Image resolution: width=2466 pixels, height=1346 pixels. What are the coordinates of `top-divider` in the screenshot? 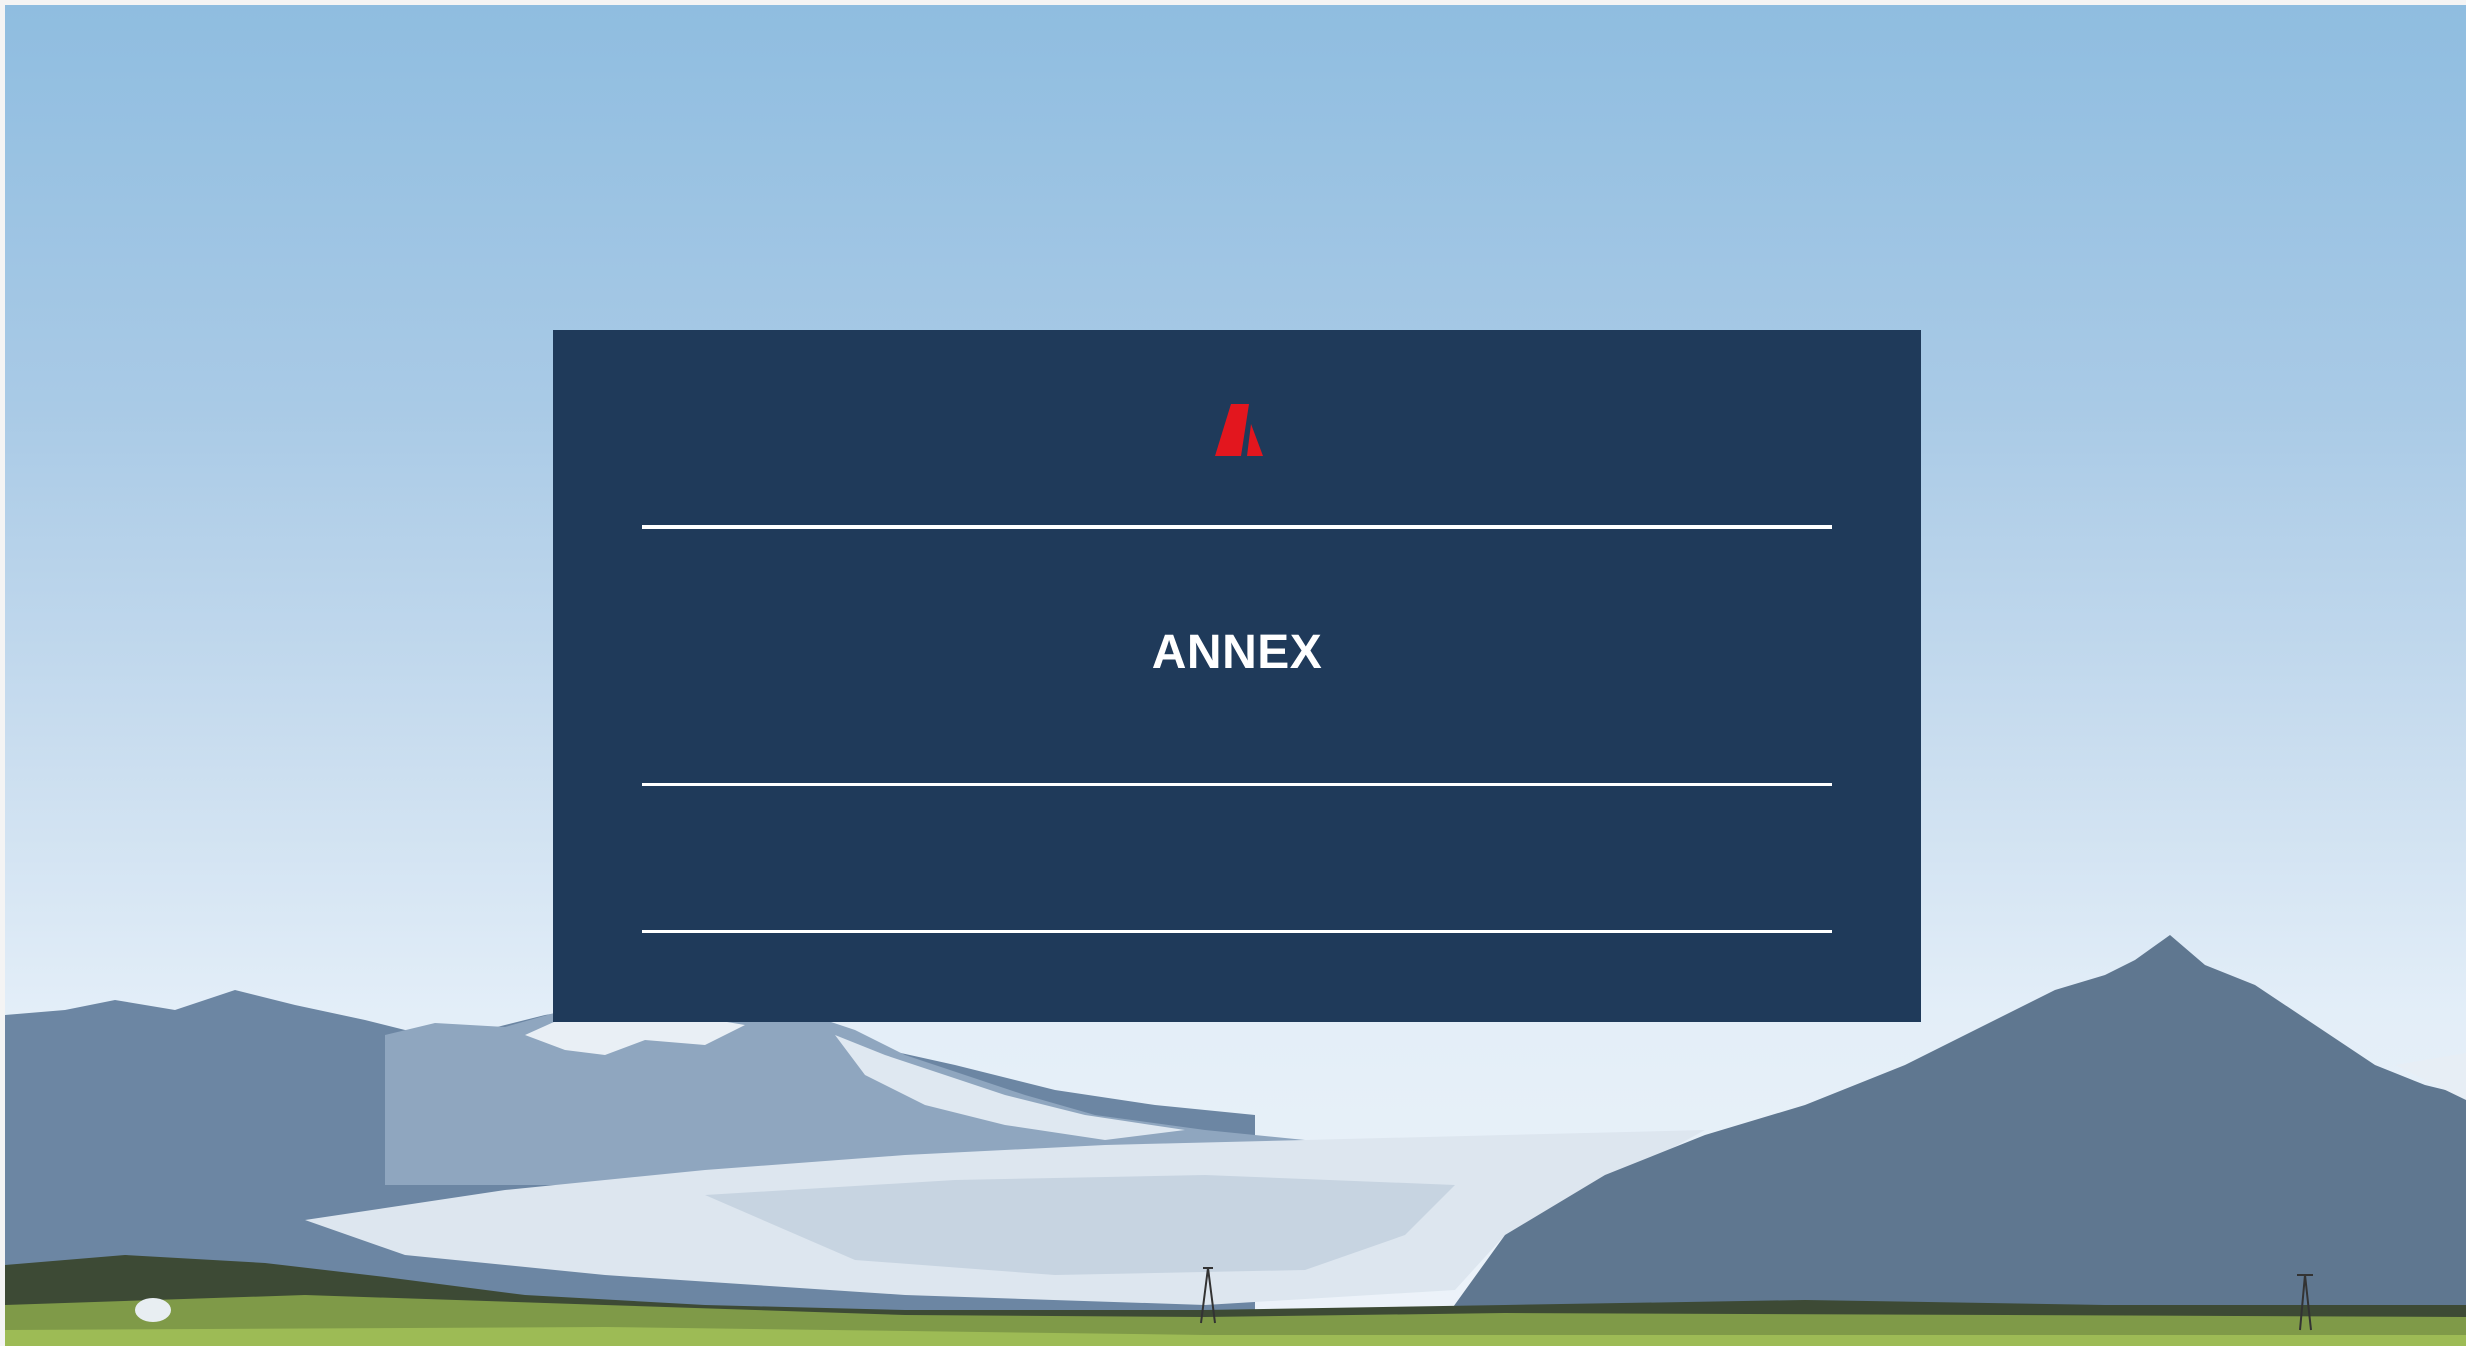 It's located at (1237, 527).